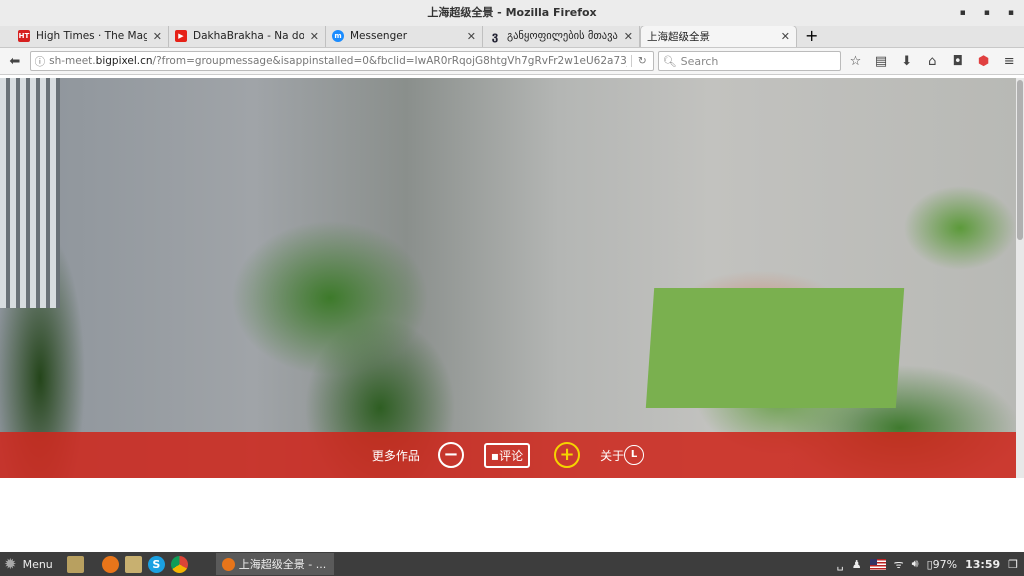 The image size is (1024, 576). I want to click on comment-button: ▪评论, so click(507, 455).